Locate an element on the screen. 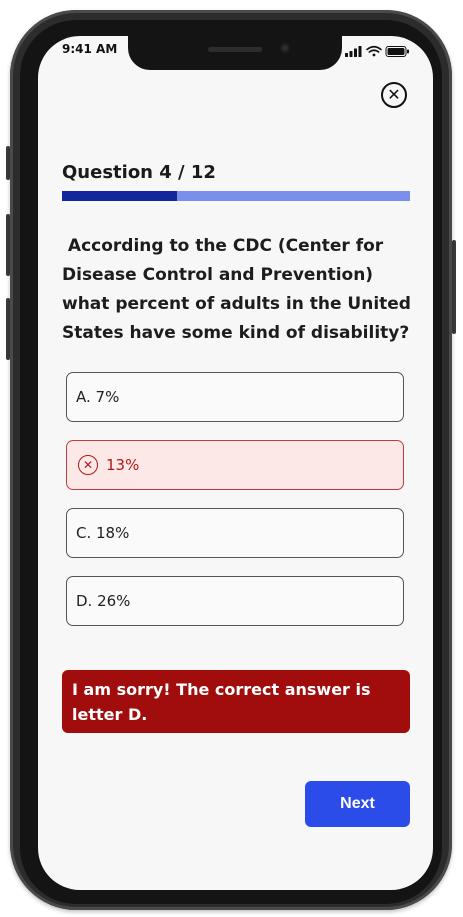 The height and width of the screenshot is (917, 463). close-button: ✕ is located at coordinates (394, 95).